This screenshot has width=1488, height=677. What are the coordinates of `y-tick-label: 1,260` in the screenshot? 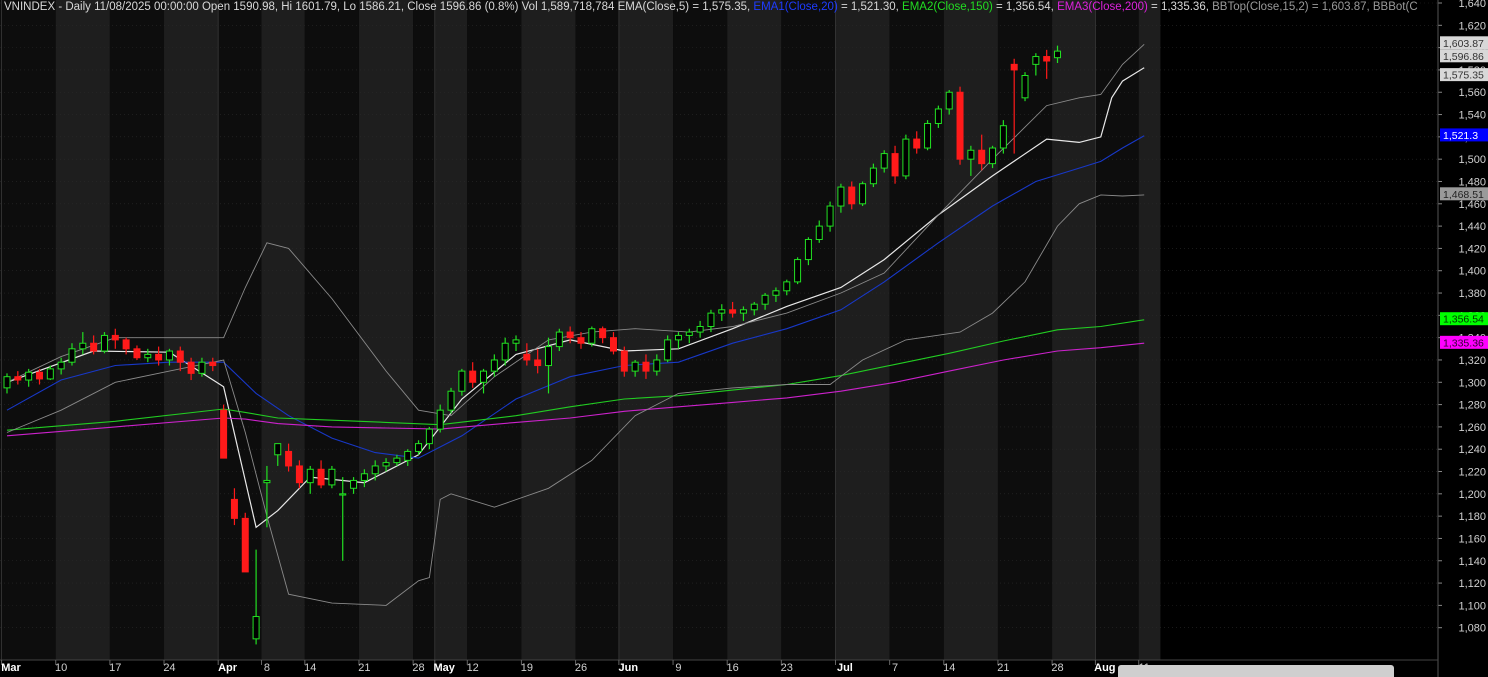 It's located at (1472, 428).